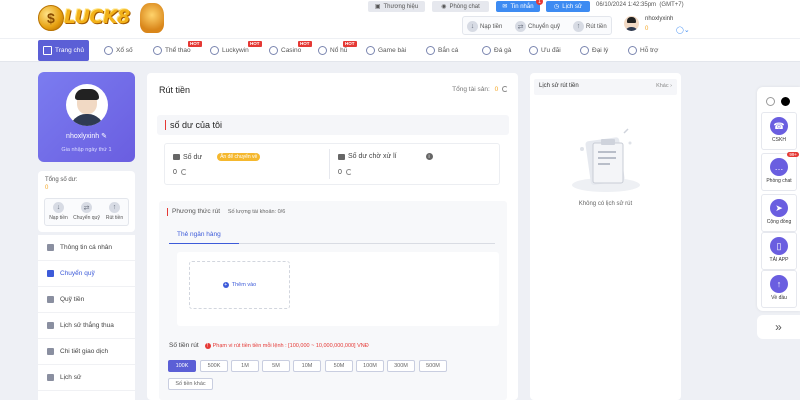 This screenshot has height=400, width=800. Describe the element at coordinates (214, 366) in the screenshot. I see `amount-chip-500k: 500K` at that location.